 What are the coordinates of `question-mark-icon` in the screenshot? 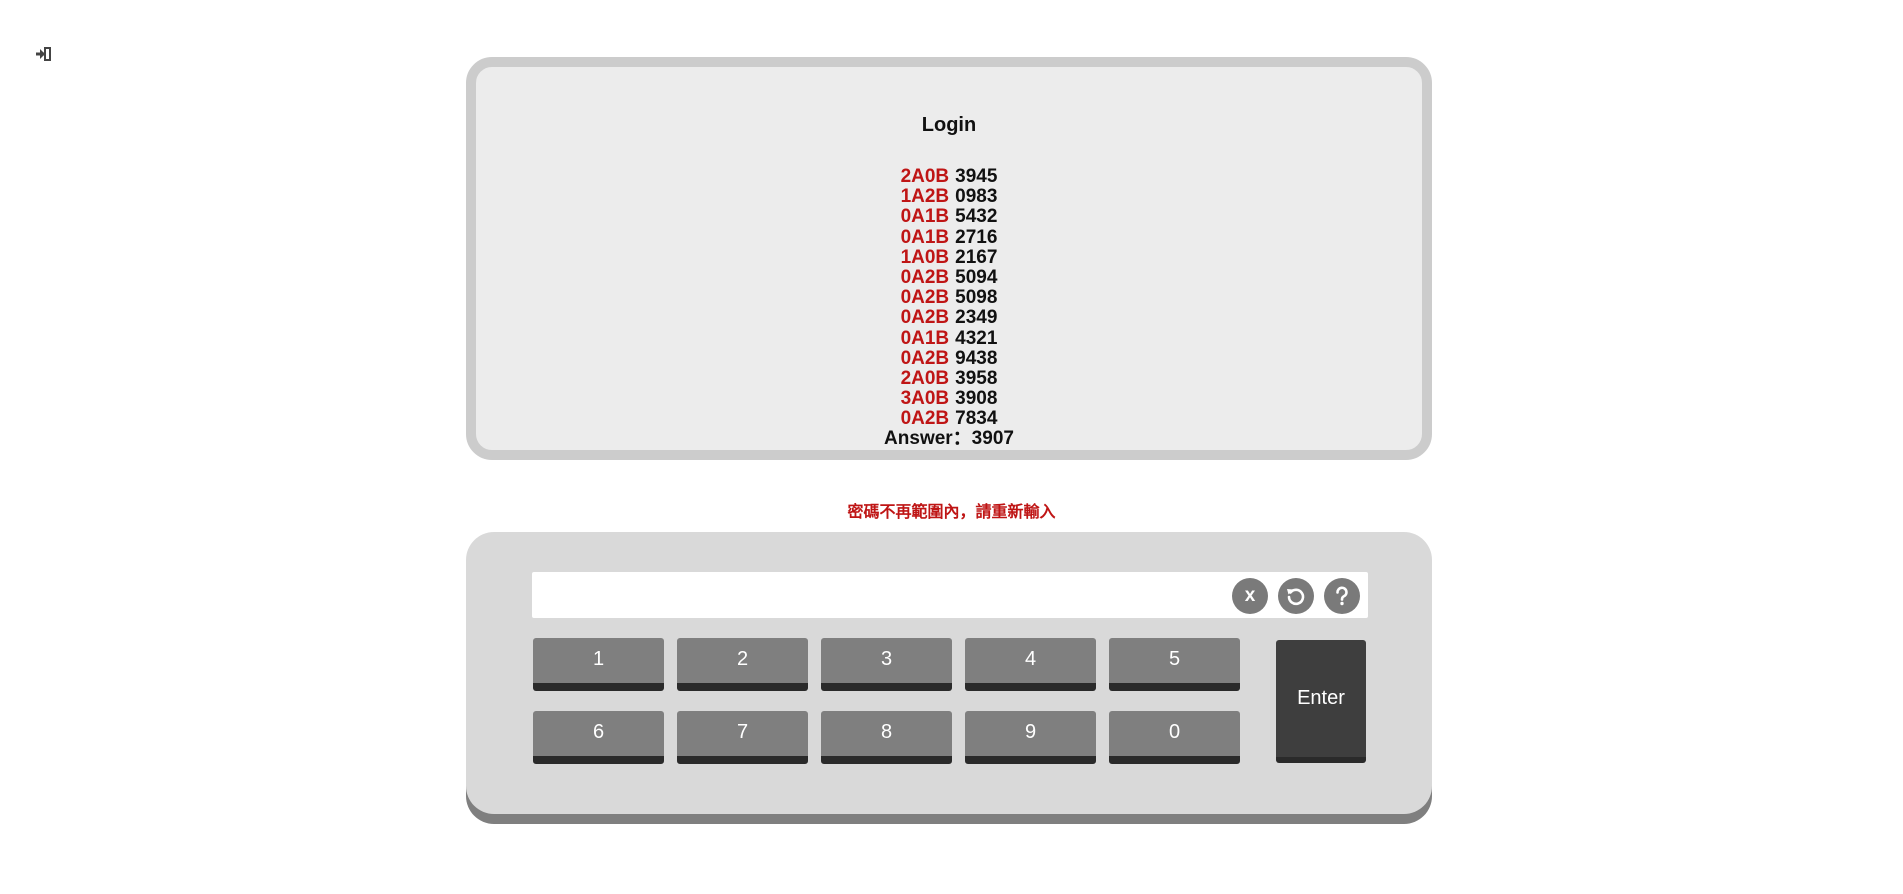 It's located at (1342, 596).